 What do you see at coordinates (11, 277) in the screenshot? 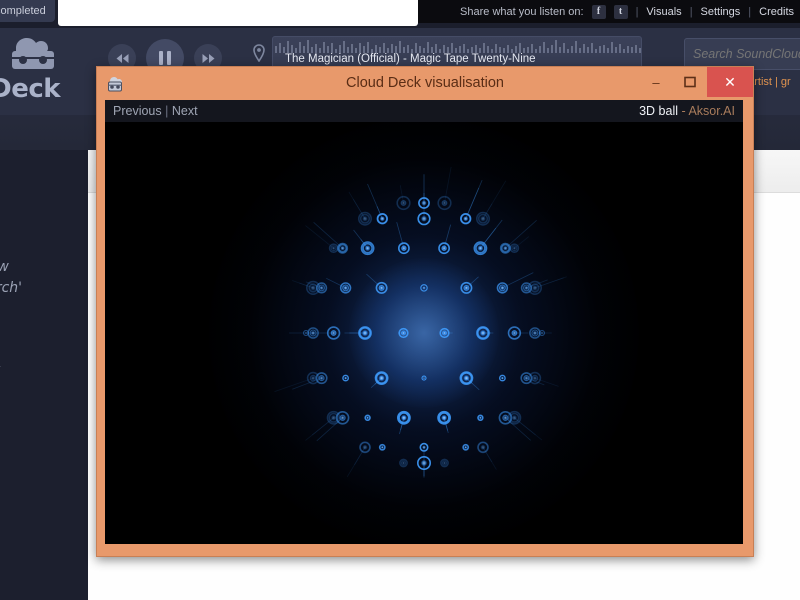
I see `hint-search-text: ere to a new search'` at bounding box center [11, 277].